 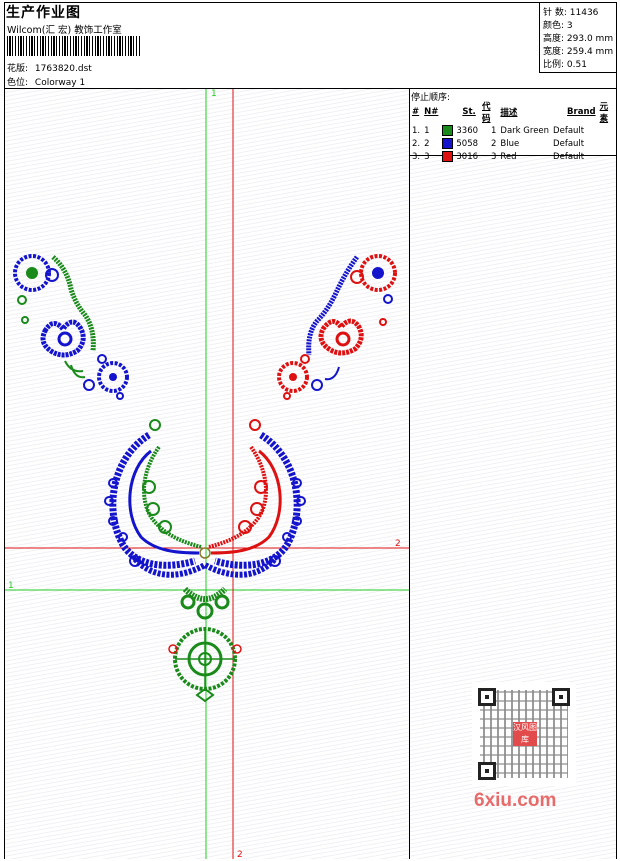 I want to click on height-stat: 高度: 293.0 mm, so click(x=578, y=39).